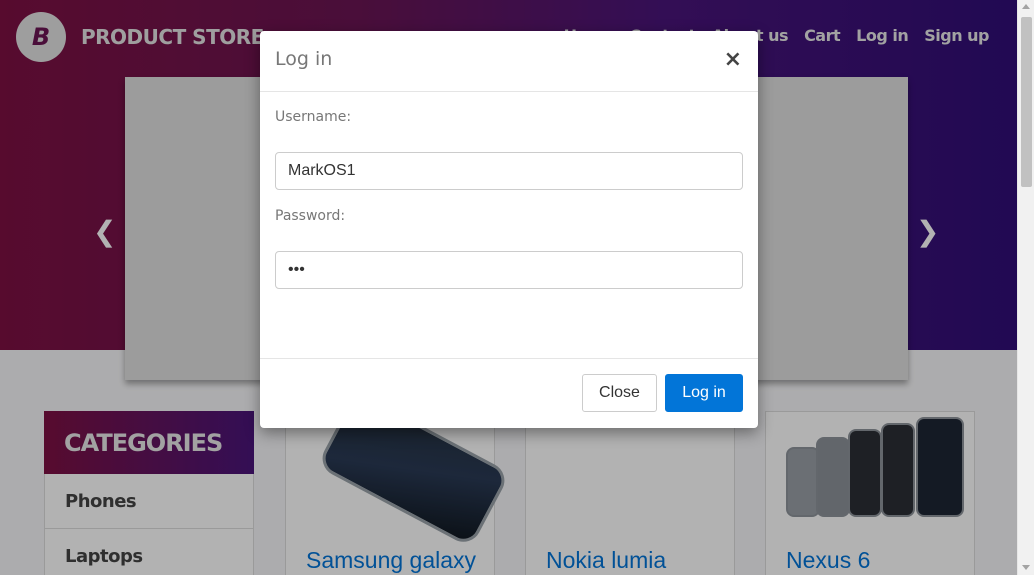  What do you see at coordinates (310, 216) in the screenshot?
I see `password-label: Password:` at bounding box center [310, 216].